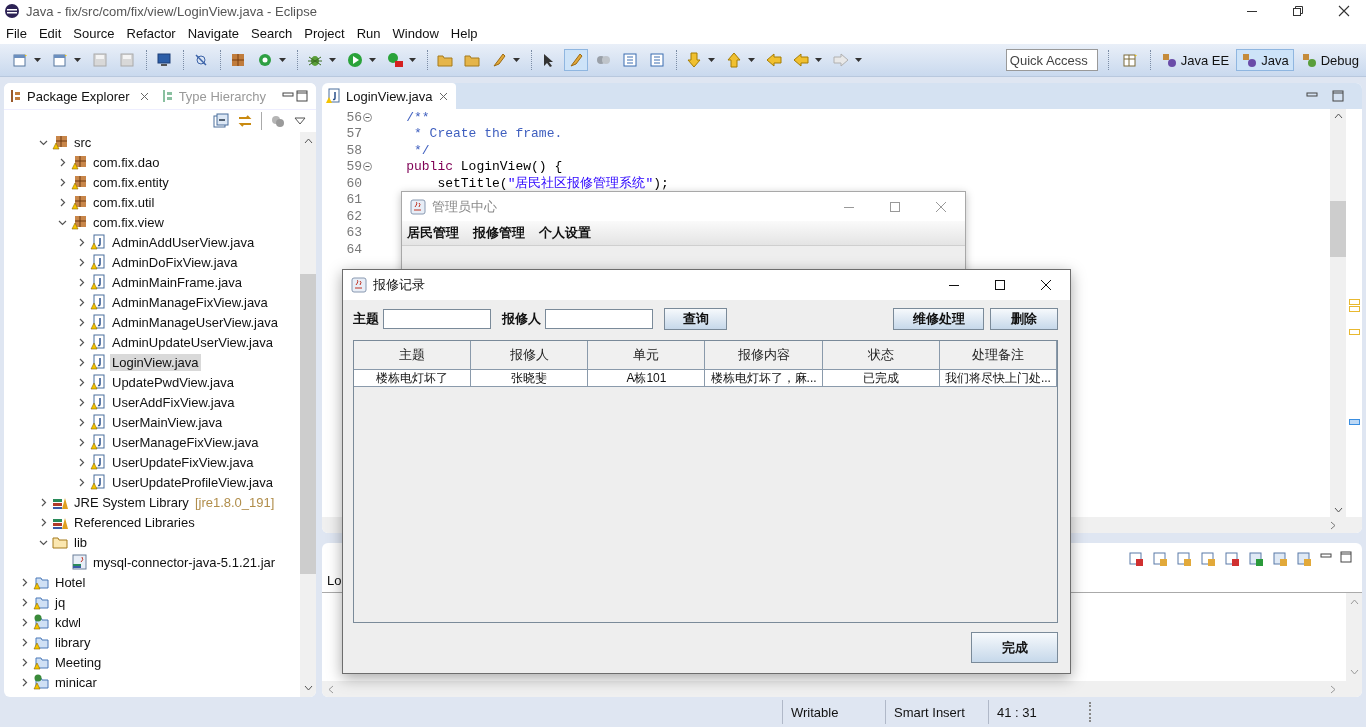 The image size is (1366, 727). Describe the element at coordinates (1298, 11) in the screenshot. I see `restore-icon` at that location.